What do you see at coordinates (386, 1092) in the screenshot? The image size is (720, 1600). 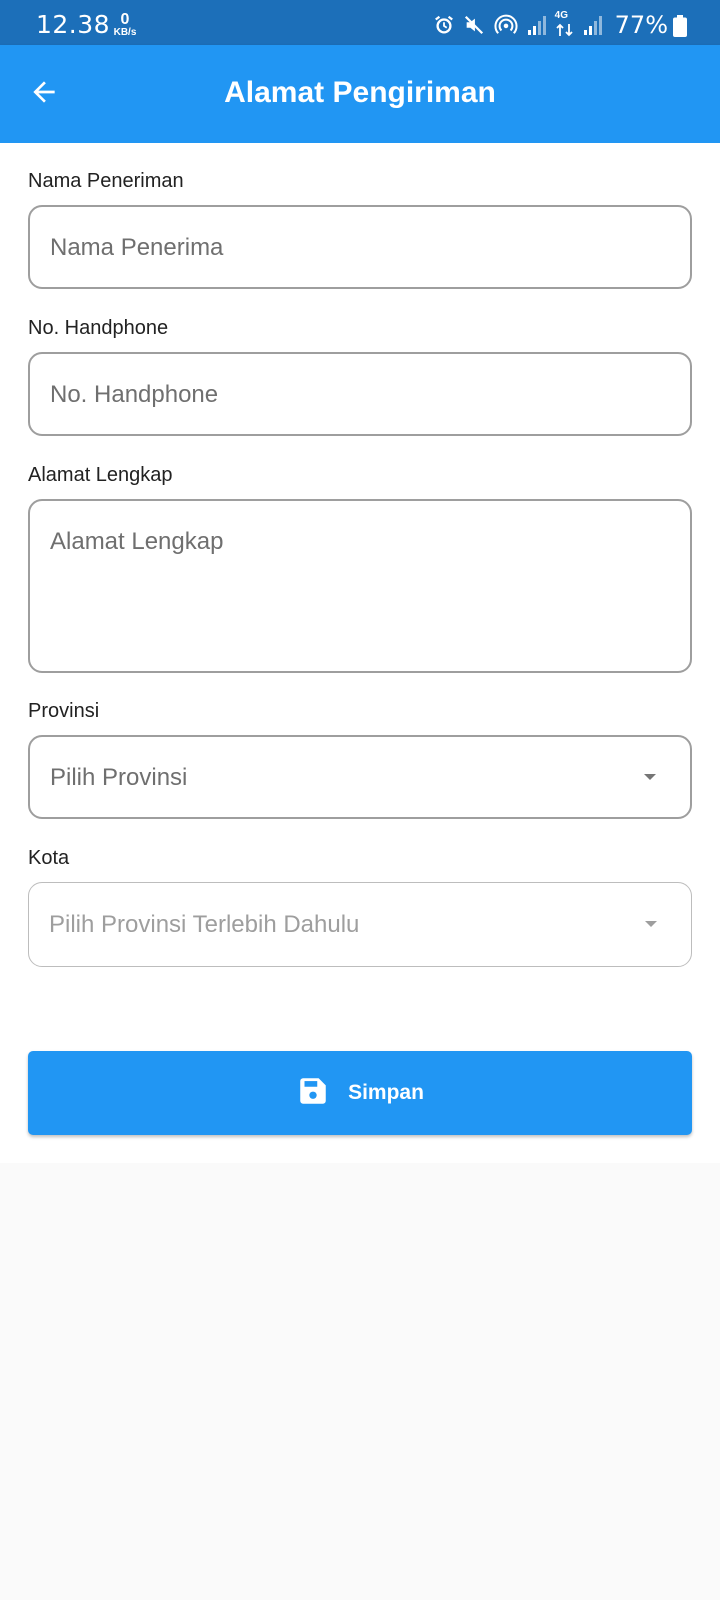 I see `save-button-label: Simpan` at bounding box center [386, 1092].